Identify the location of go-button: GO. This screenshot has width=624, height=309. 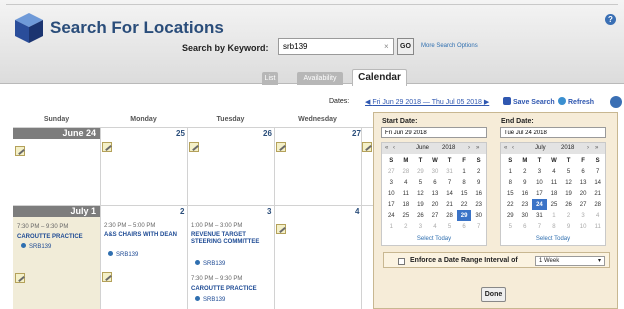
(405, 46).